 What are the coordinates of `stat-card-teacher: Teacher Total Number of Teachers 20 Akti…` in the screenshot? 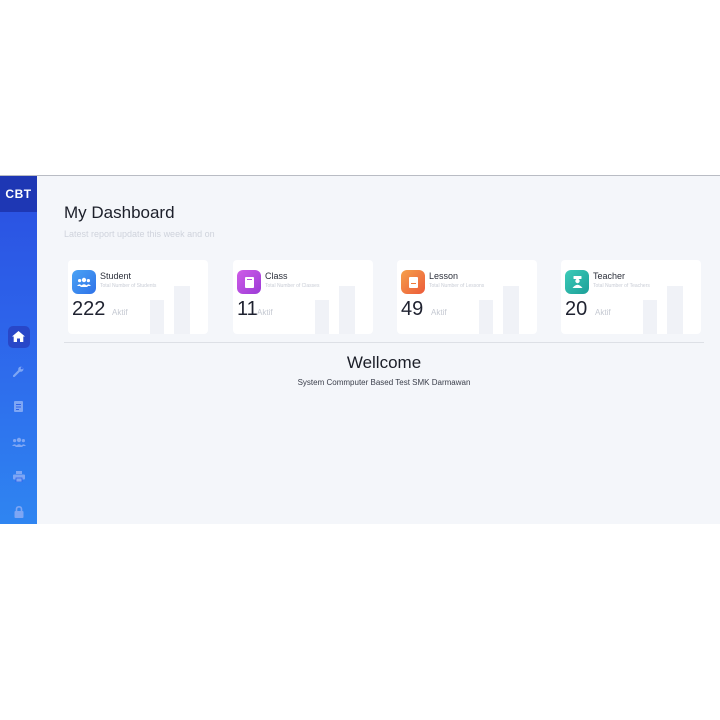 It's located at (631, 297).